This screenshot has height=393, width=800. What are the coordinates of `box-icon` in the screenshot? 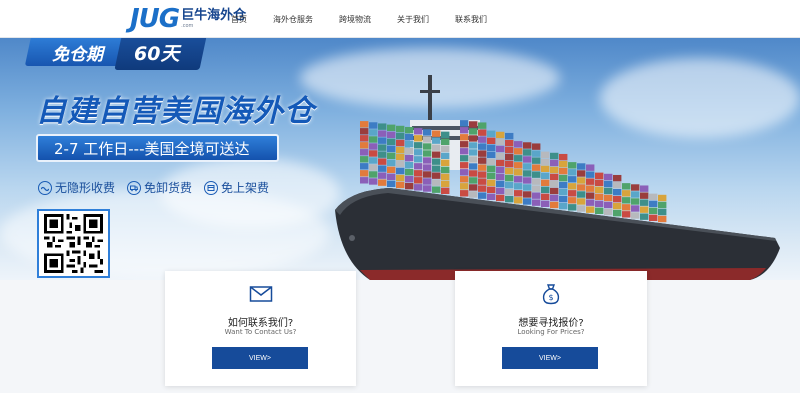 It's located at (211, 187).